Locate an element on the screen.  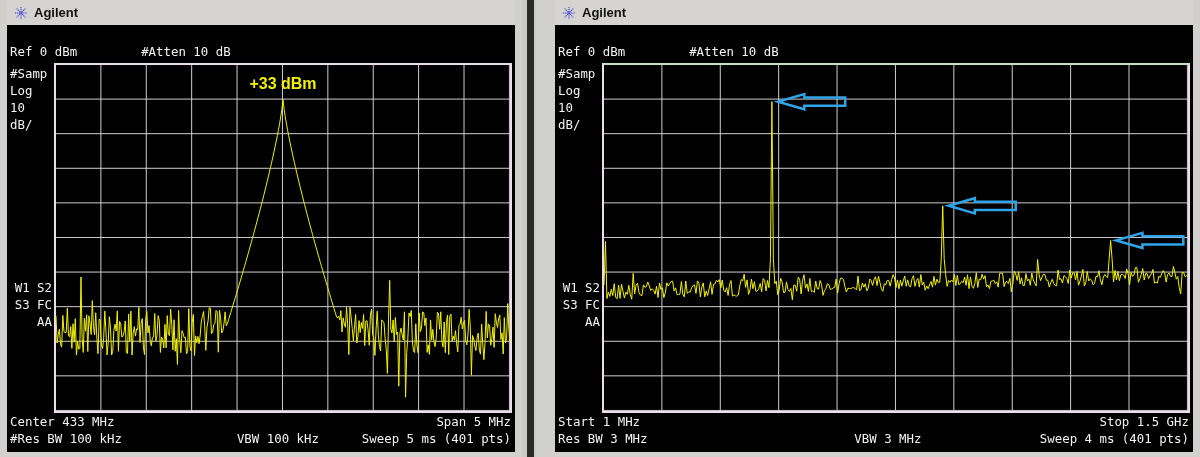
footer-label: Start 1 MHz is located at coordinates (599, 421).